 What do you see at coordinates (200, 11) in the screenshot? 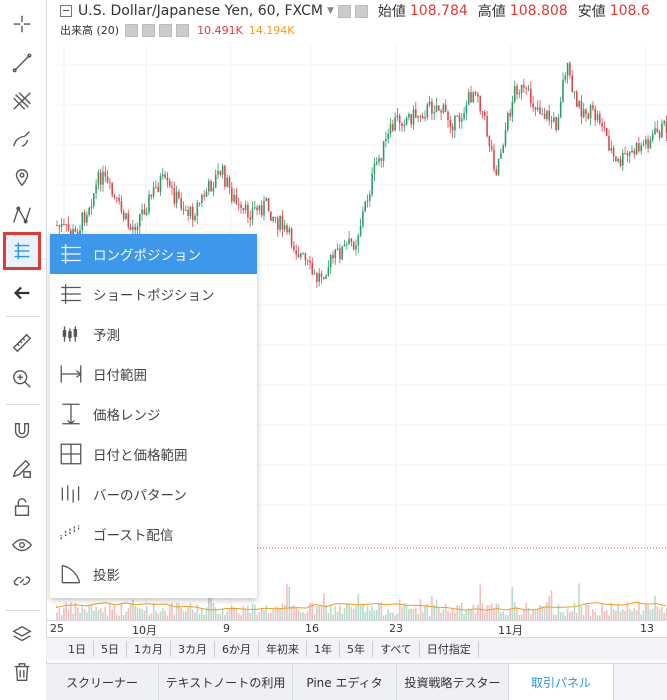
I see `symbol-title: U.S. Dollar/Japanese Yen, 60, FXCM` at bounding box center [200, 11].